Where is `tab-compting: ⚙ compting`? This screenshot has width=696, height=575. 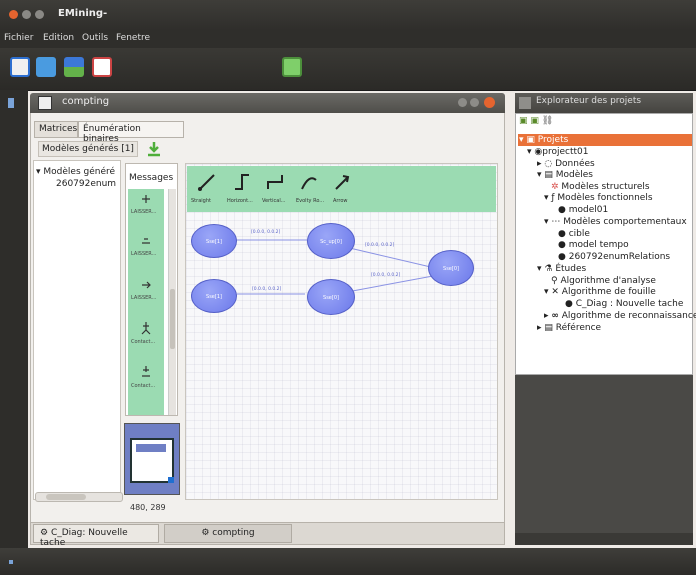 tab-compting: ⚙ compting is located at coordinates (228, 533).